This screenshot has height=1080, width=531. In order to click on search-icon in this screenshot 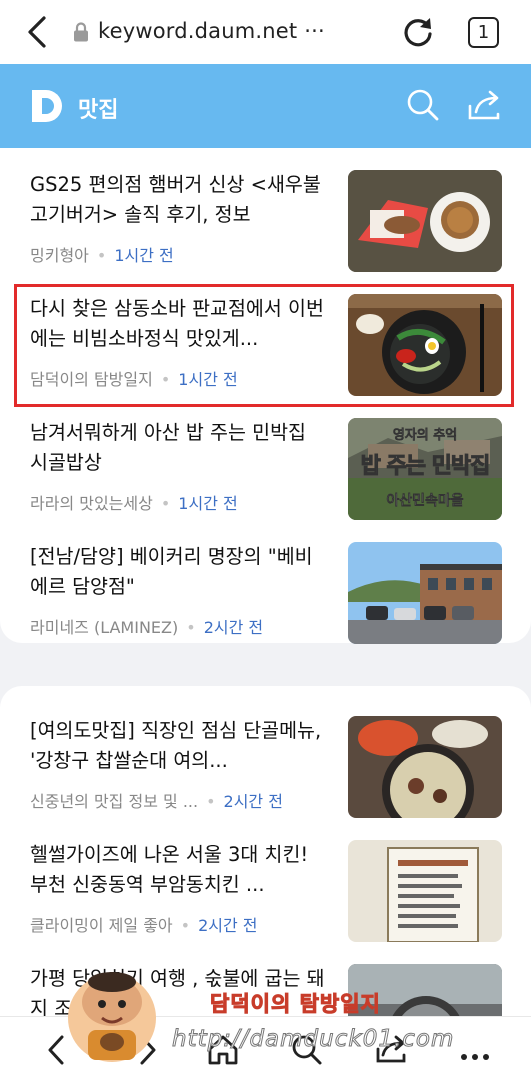, I will do `click(423, 105)`.